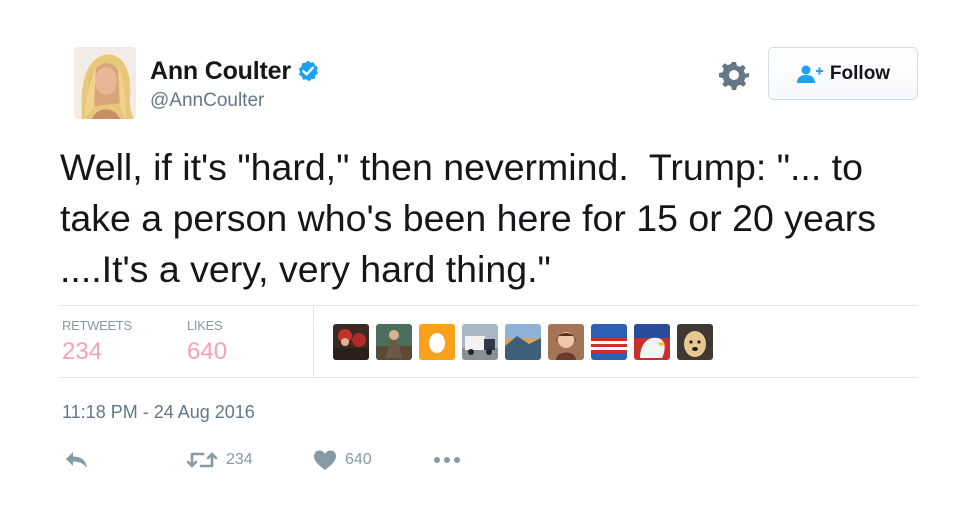  I want to click on like-button: 640, so click(342, 460).